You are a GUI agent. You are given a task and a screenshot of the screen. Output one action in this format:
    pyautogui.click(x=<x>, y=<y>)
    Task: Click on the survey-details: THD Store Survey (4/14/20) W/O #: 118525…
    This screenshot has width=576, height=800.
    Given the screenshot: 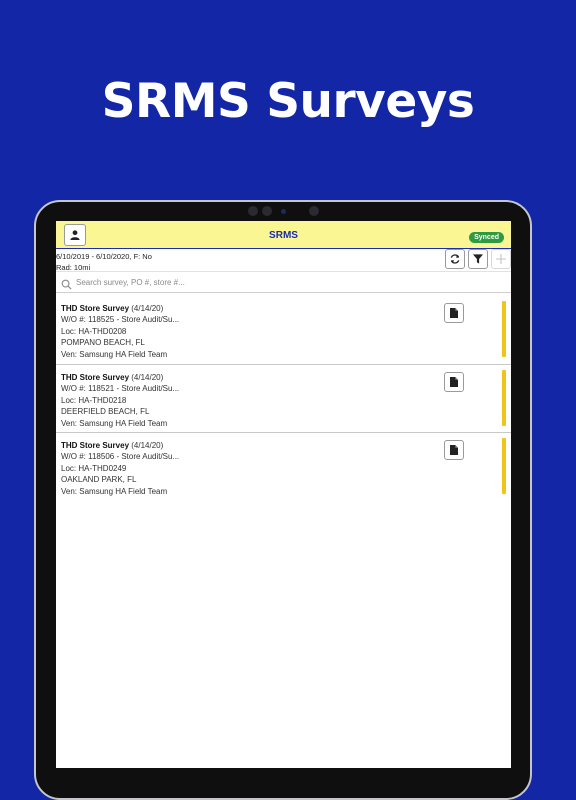 What is the action you would take?
    pyautogui.click(x=120, y=331)
    